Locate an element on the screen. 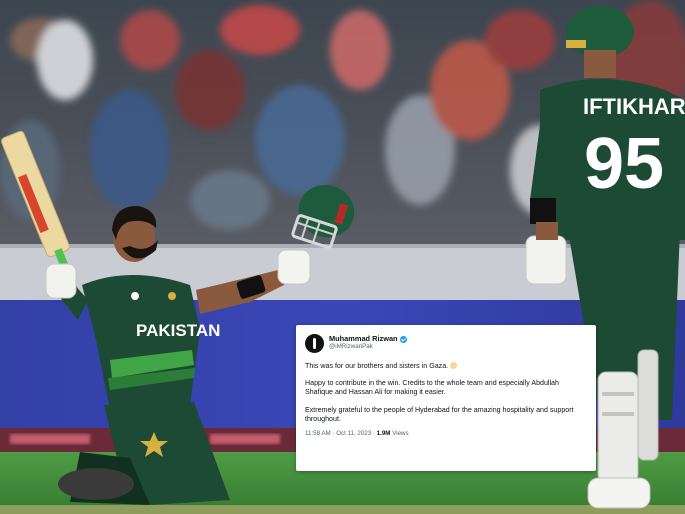 The width and height of the screenshot is (685, 514). batting-pad-right is located at coordinates (648, 405).